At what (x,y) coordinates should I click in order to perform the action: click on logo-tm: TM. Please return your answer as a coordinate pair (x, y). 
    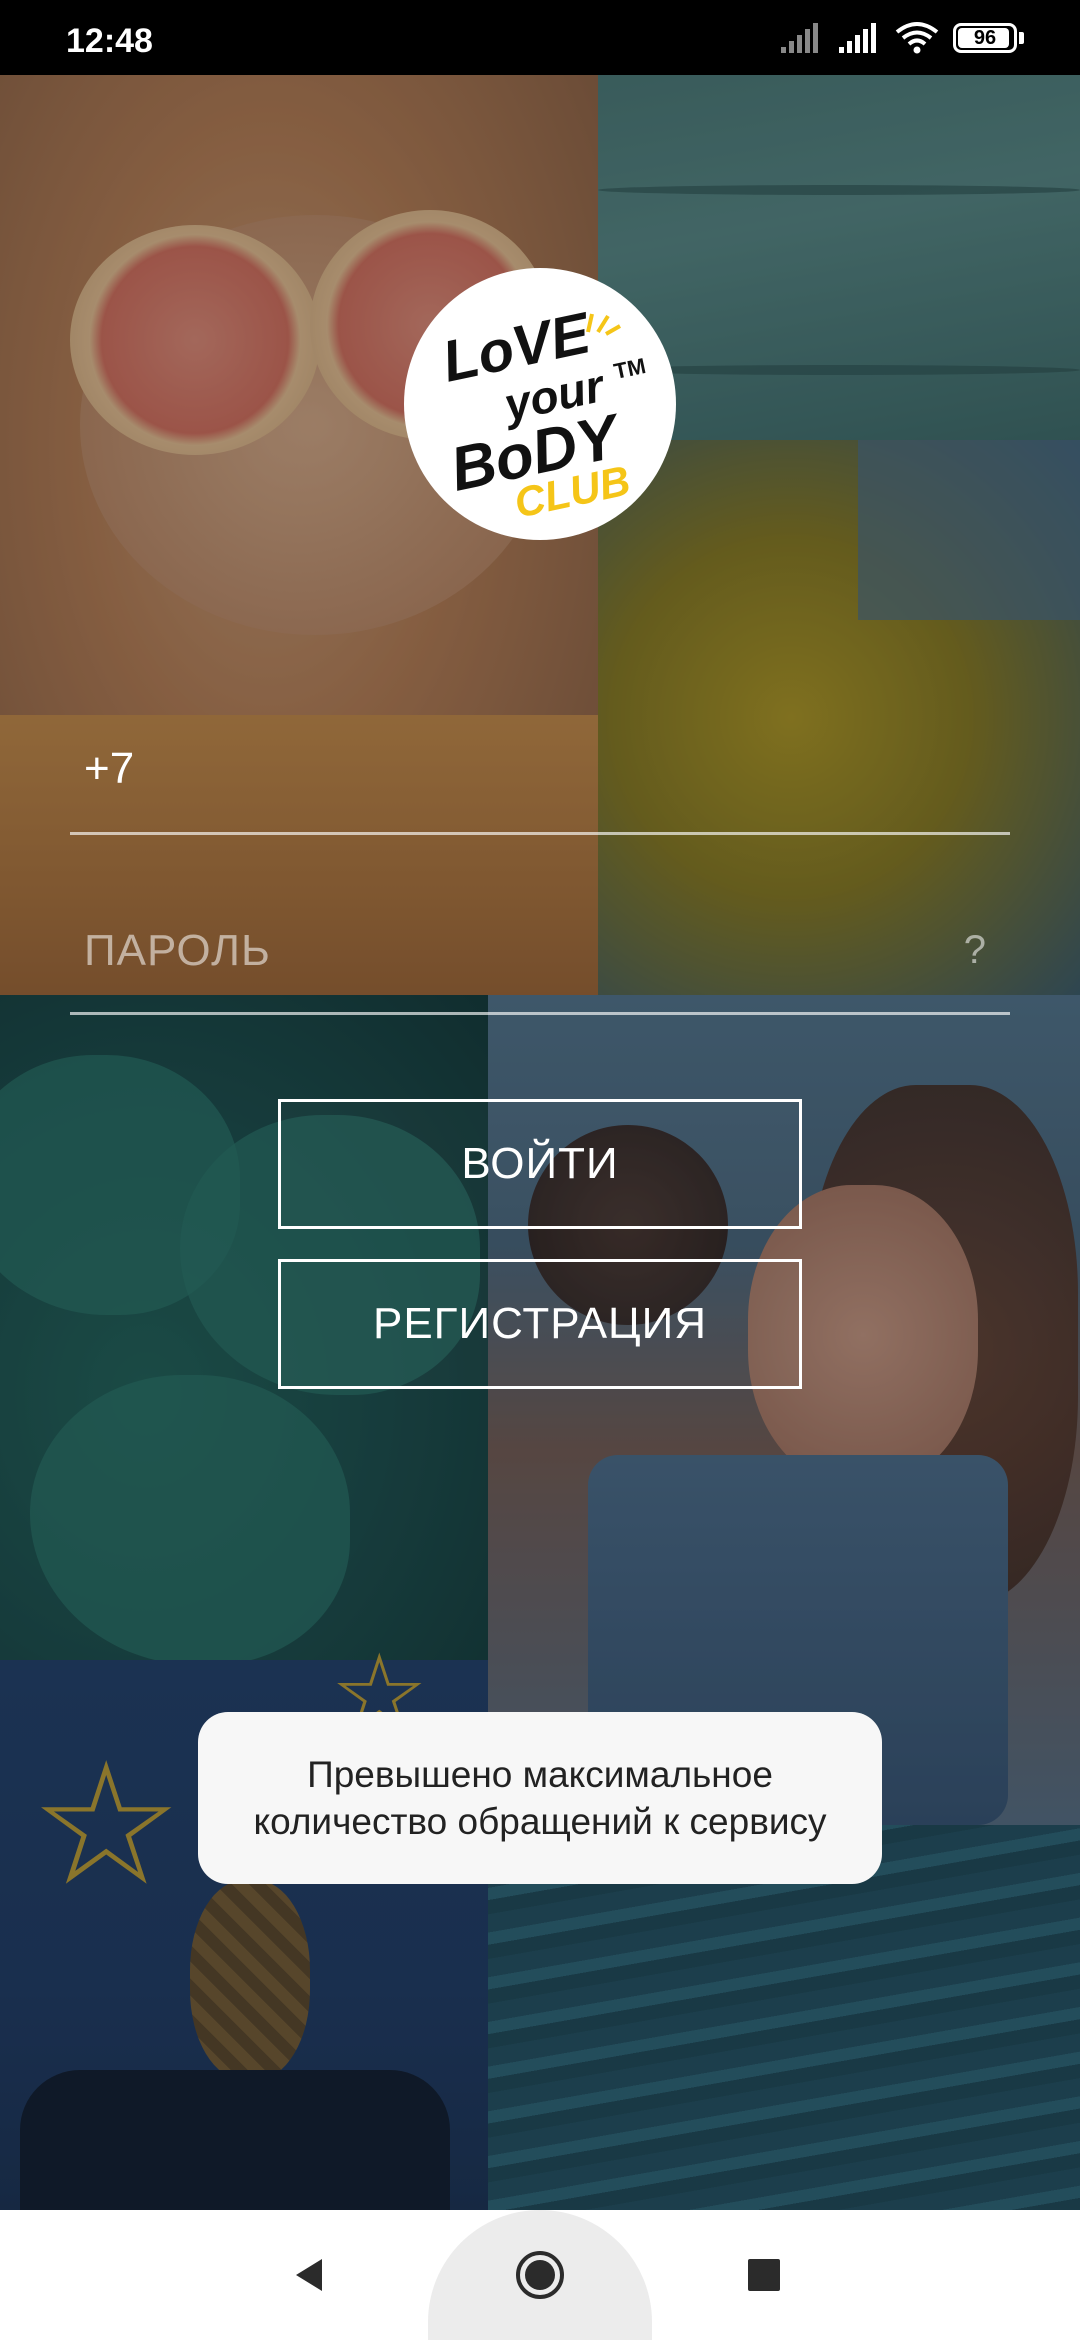
    Looking at the image, I should click on (629, 368).